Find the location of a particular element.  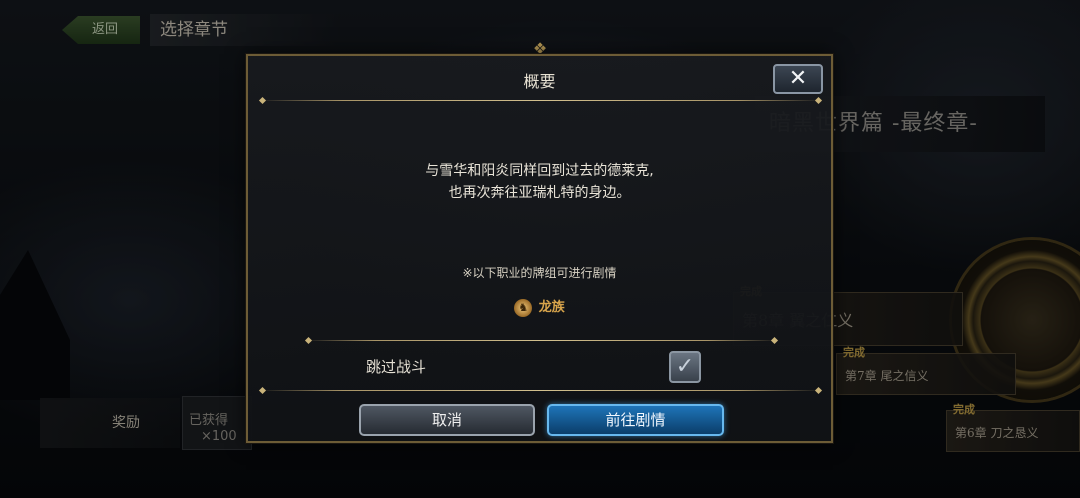

description-line: 也再次奔往亚瑞札特的身边。 is located at coordinates (539, 193).